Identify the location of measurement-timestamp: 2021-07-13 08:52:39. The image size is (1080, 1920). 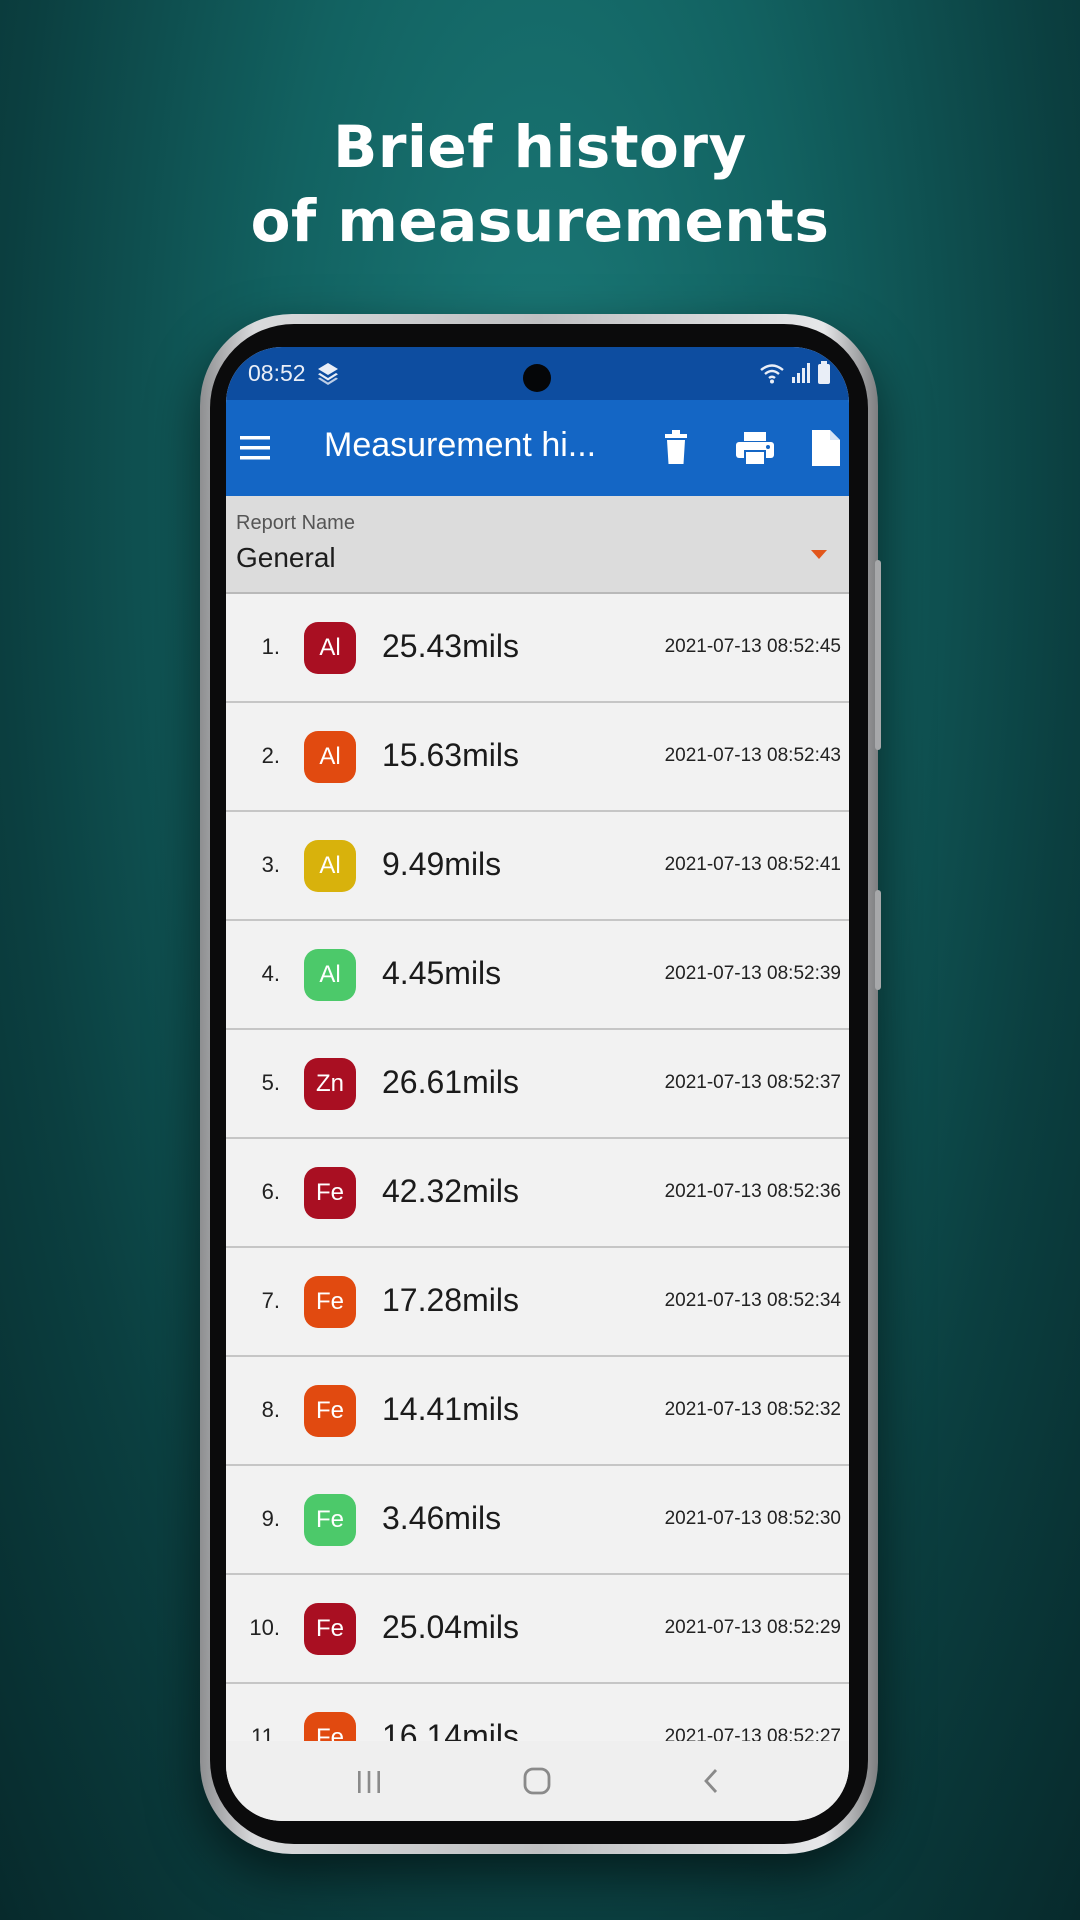
(752, 973).